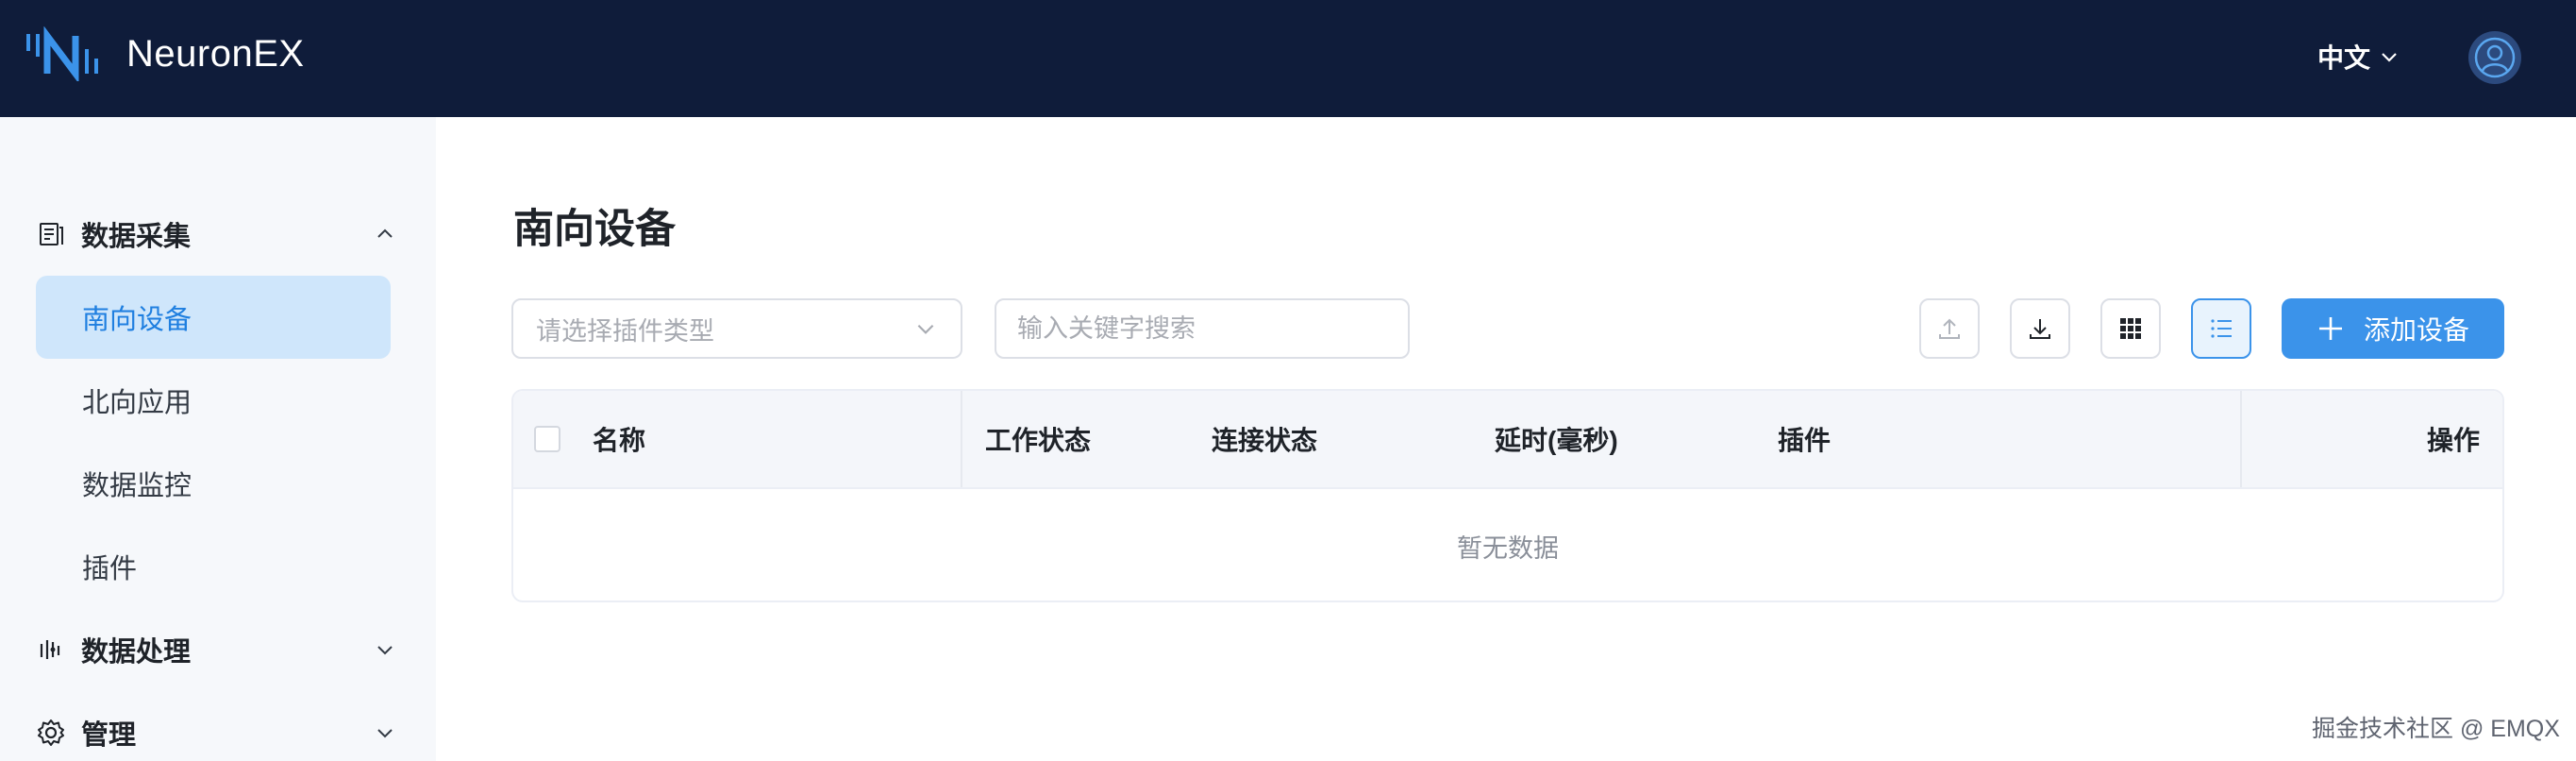 Image resolution: width=2576 pixels, height=761 pixels. Describe the element at coordinates (2330, 328) in the screenshot. I see `plus-icon` at that location.